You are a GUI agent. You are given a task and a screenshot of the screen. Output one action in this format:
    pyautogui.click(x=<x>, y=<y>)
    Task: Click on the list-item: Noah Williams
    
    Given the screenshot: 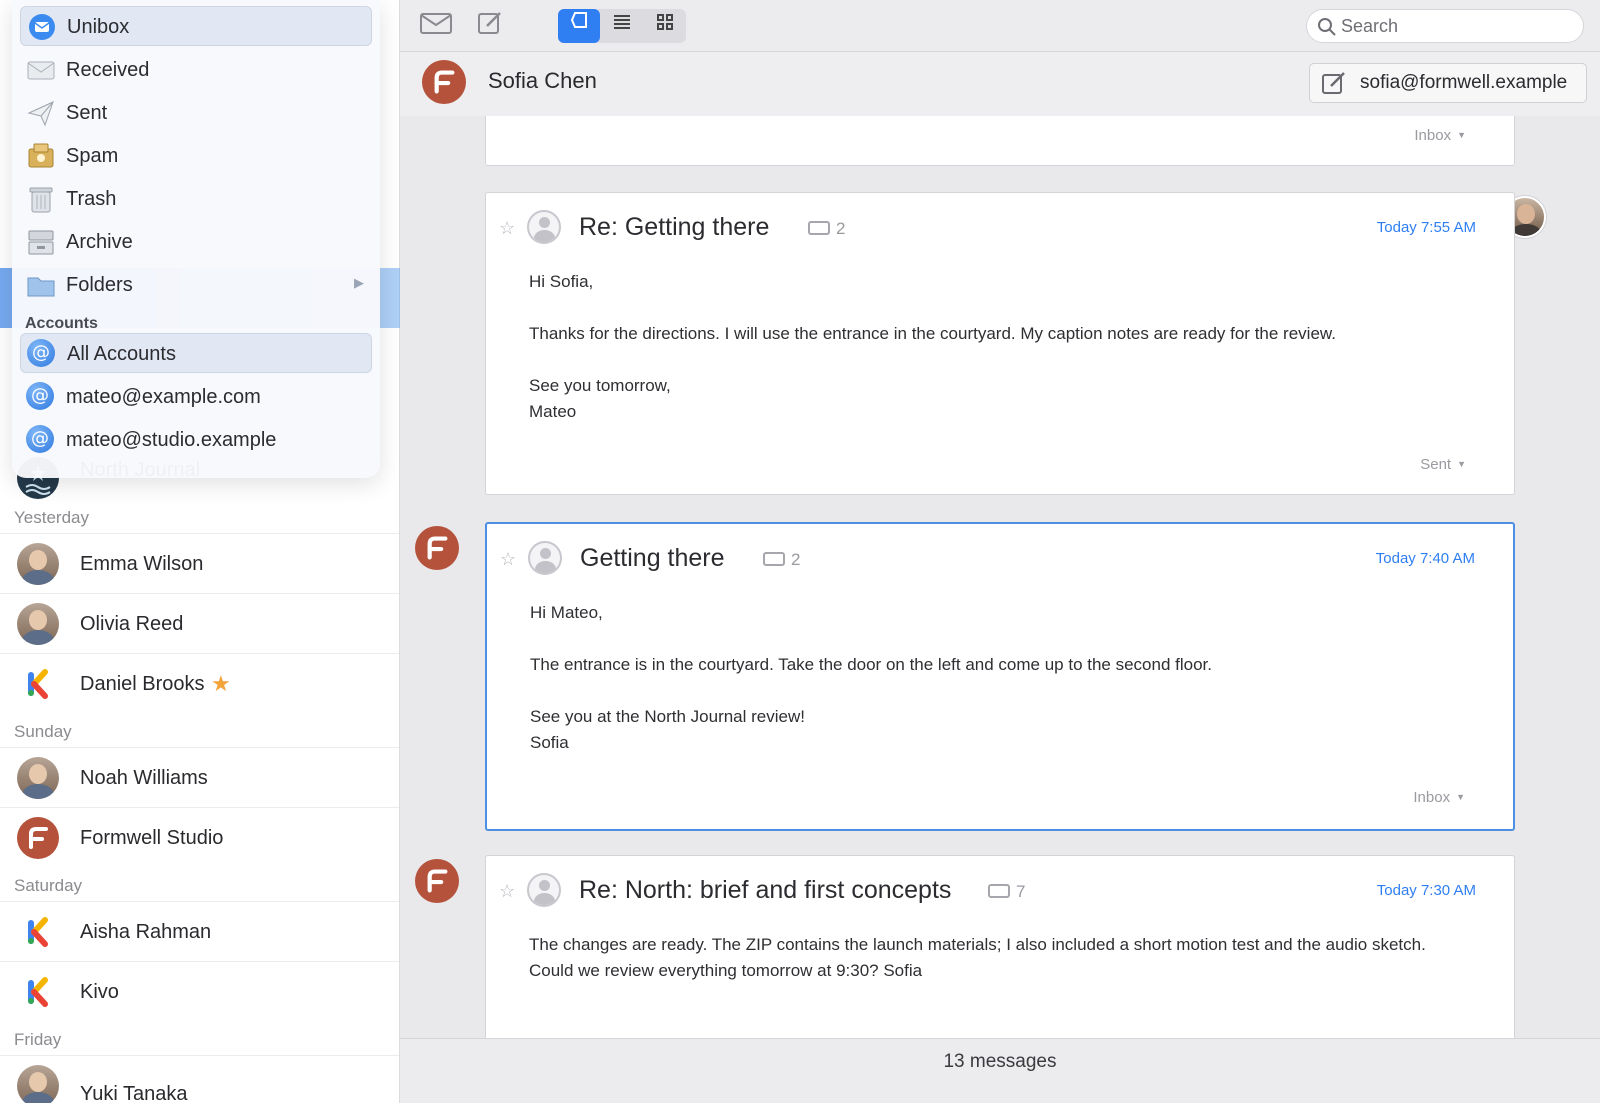 What is the action you would take?
    pyautogui.click(x=199, y=777)
    